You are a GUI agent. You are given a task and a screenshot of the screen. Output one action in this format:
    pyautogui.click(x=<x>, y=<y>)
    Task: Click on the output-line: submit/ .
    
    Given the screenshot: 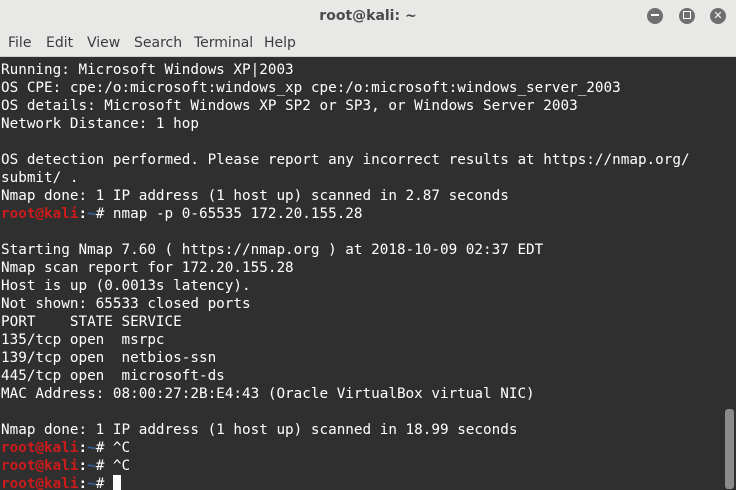 What is the action you would take?
    pyautogui.click(x=40, y=178)
    